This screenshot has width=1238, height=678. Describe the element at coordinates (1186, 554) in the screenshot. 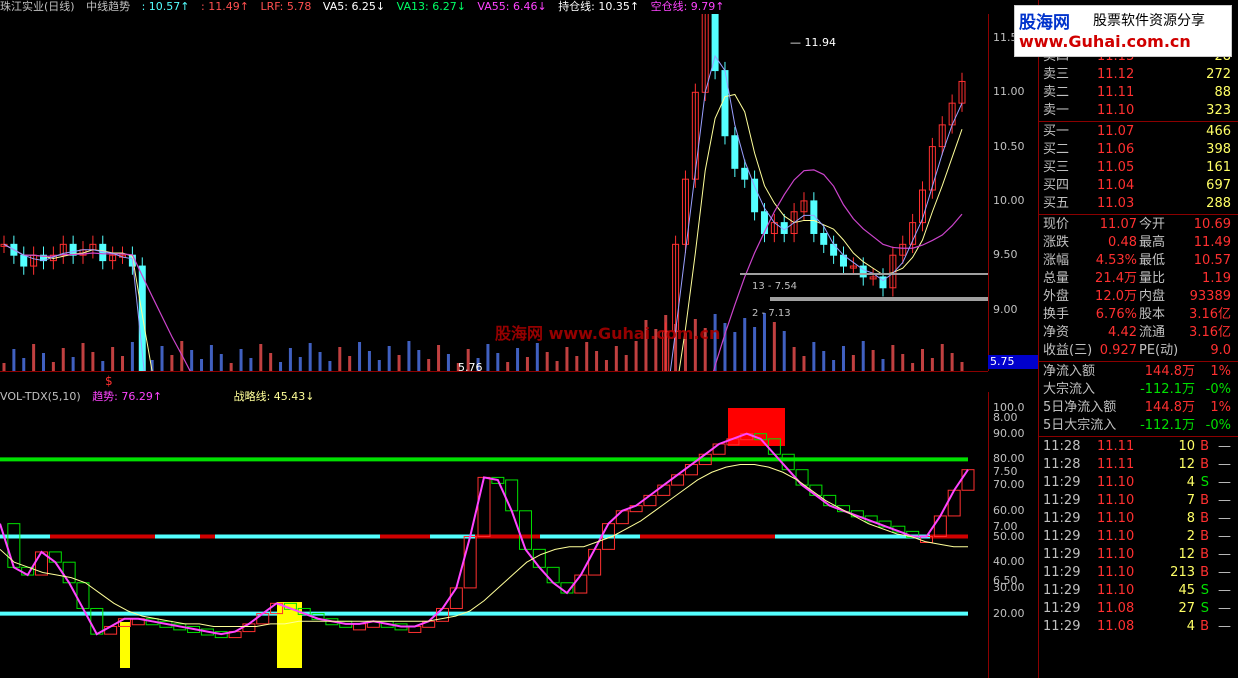

I see `cell: 12` at that location.